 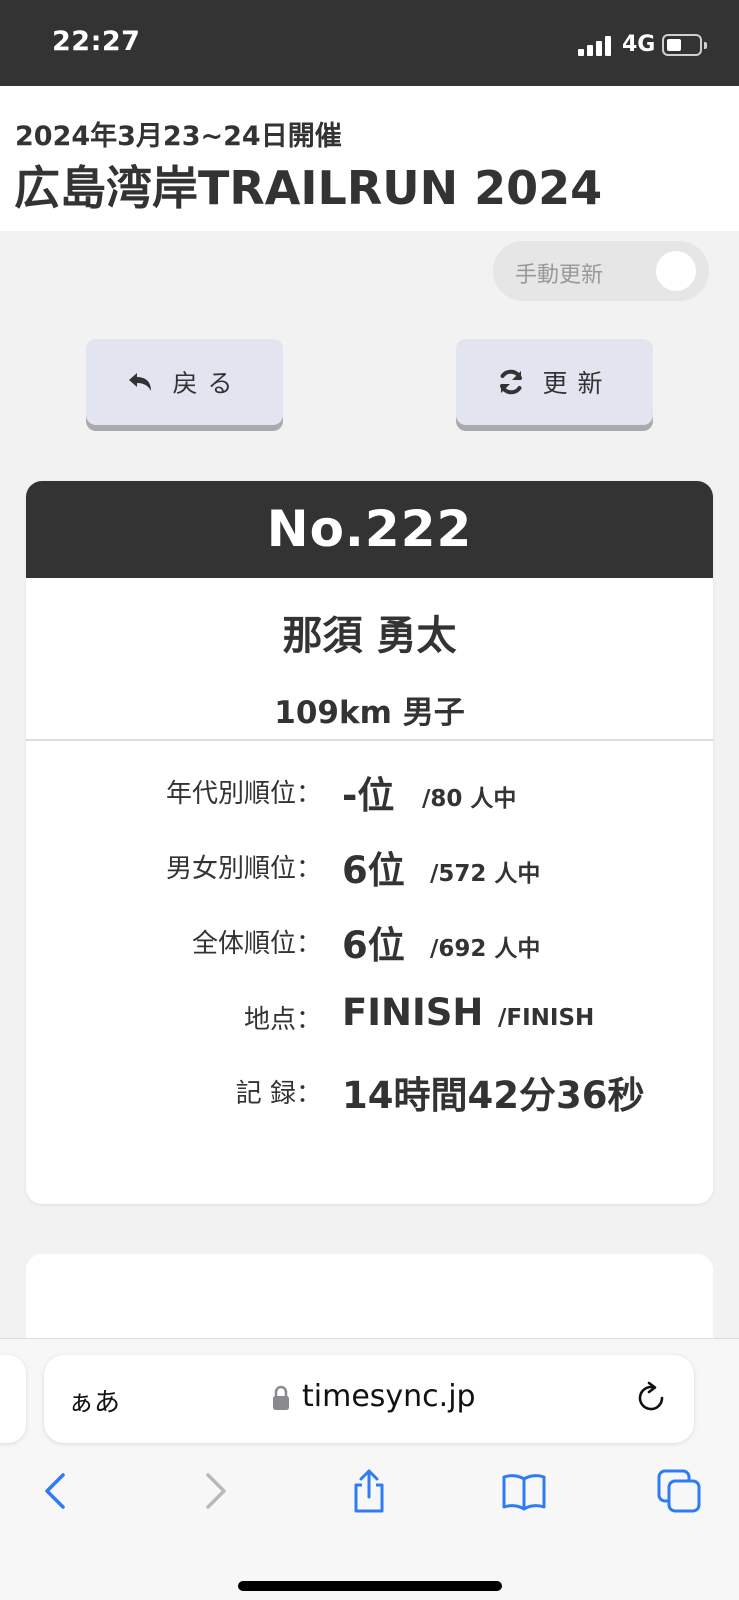 I want to click on back-chevron-icon, so click(x=57, y=1491).